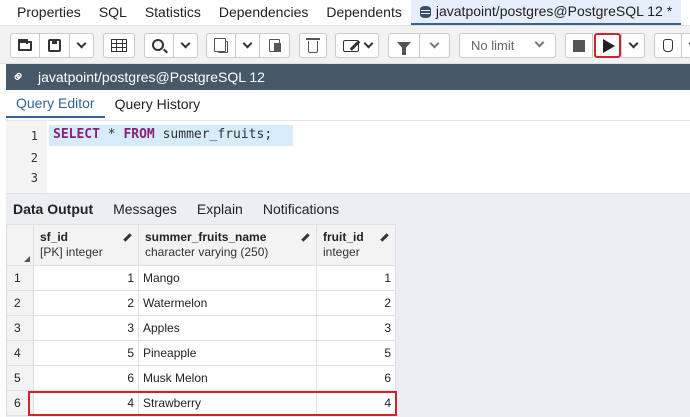 This screenshot has width=690, height=417. I want to click on filter-icon, so click(404, 48).